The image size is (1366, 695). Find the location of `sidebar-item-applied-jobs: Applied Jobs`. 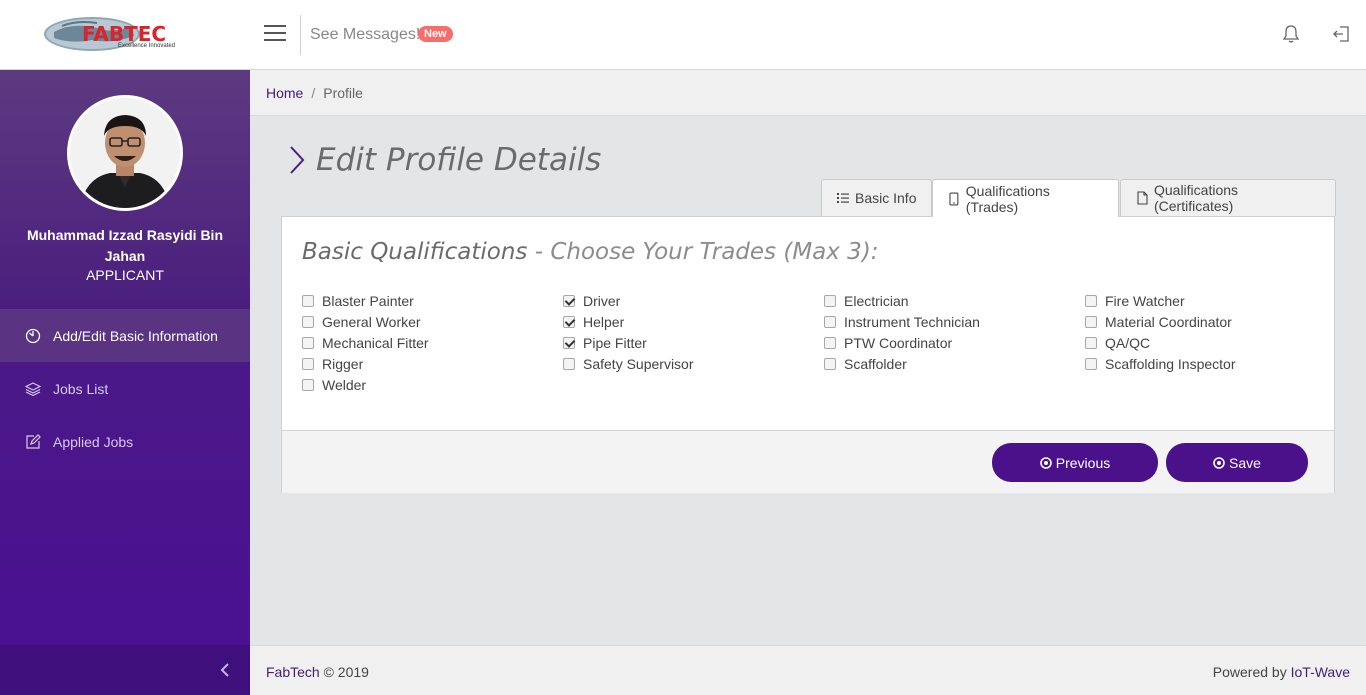

sidebar-item-applied-jobs: Applied Jobs is located at coordinates (125, 441).